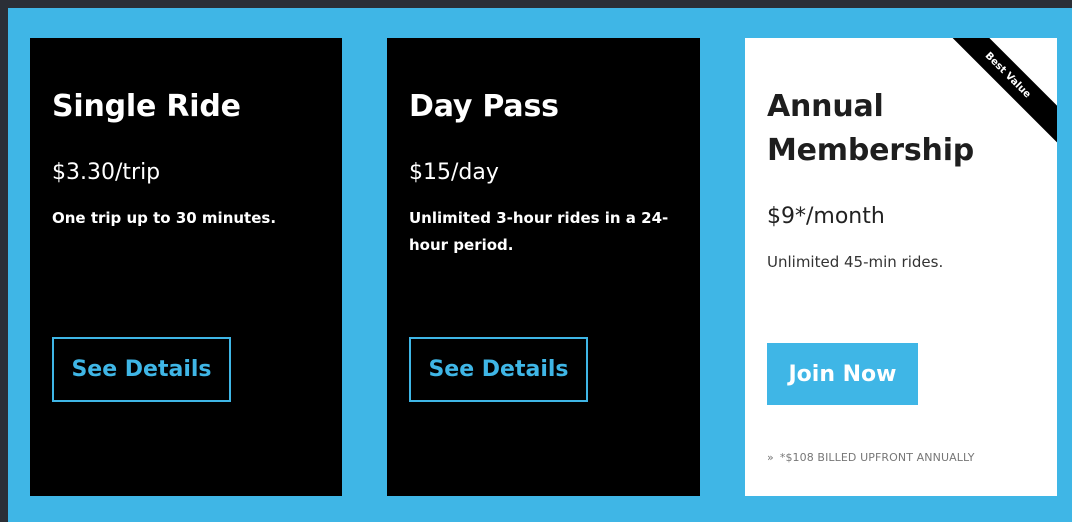 This screenshot has height=522, width=1072. Describe the element at coordinates (164, 218) in the screenshot. I see `plan-description: One trip up to 30 minutes.` at that location.